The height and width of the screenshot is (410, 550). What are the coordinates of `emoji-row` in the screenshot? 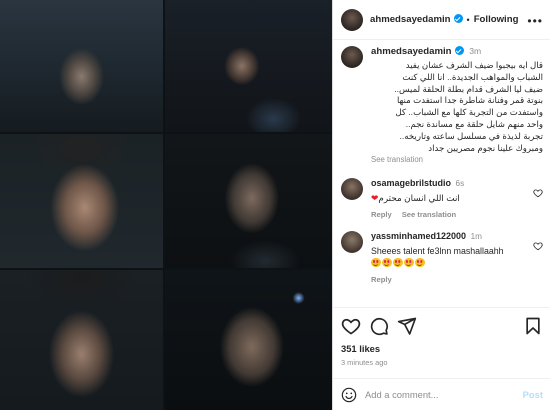 It's located at (457, 263).